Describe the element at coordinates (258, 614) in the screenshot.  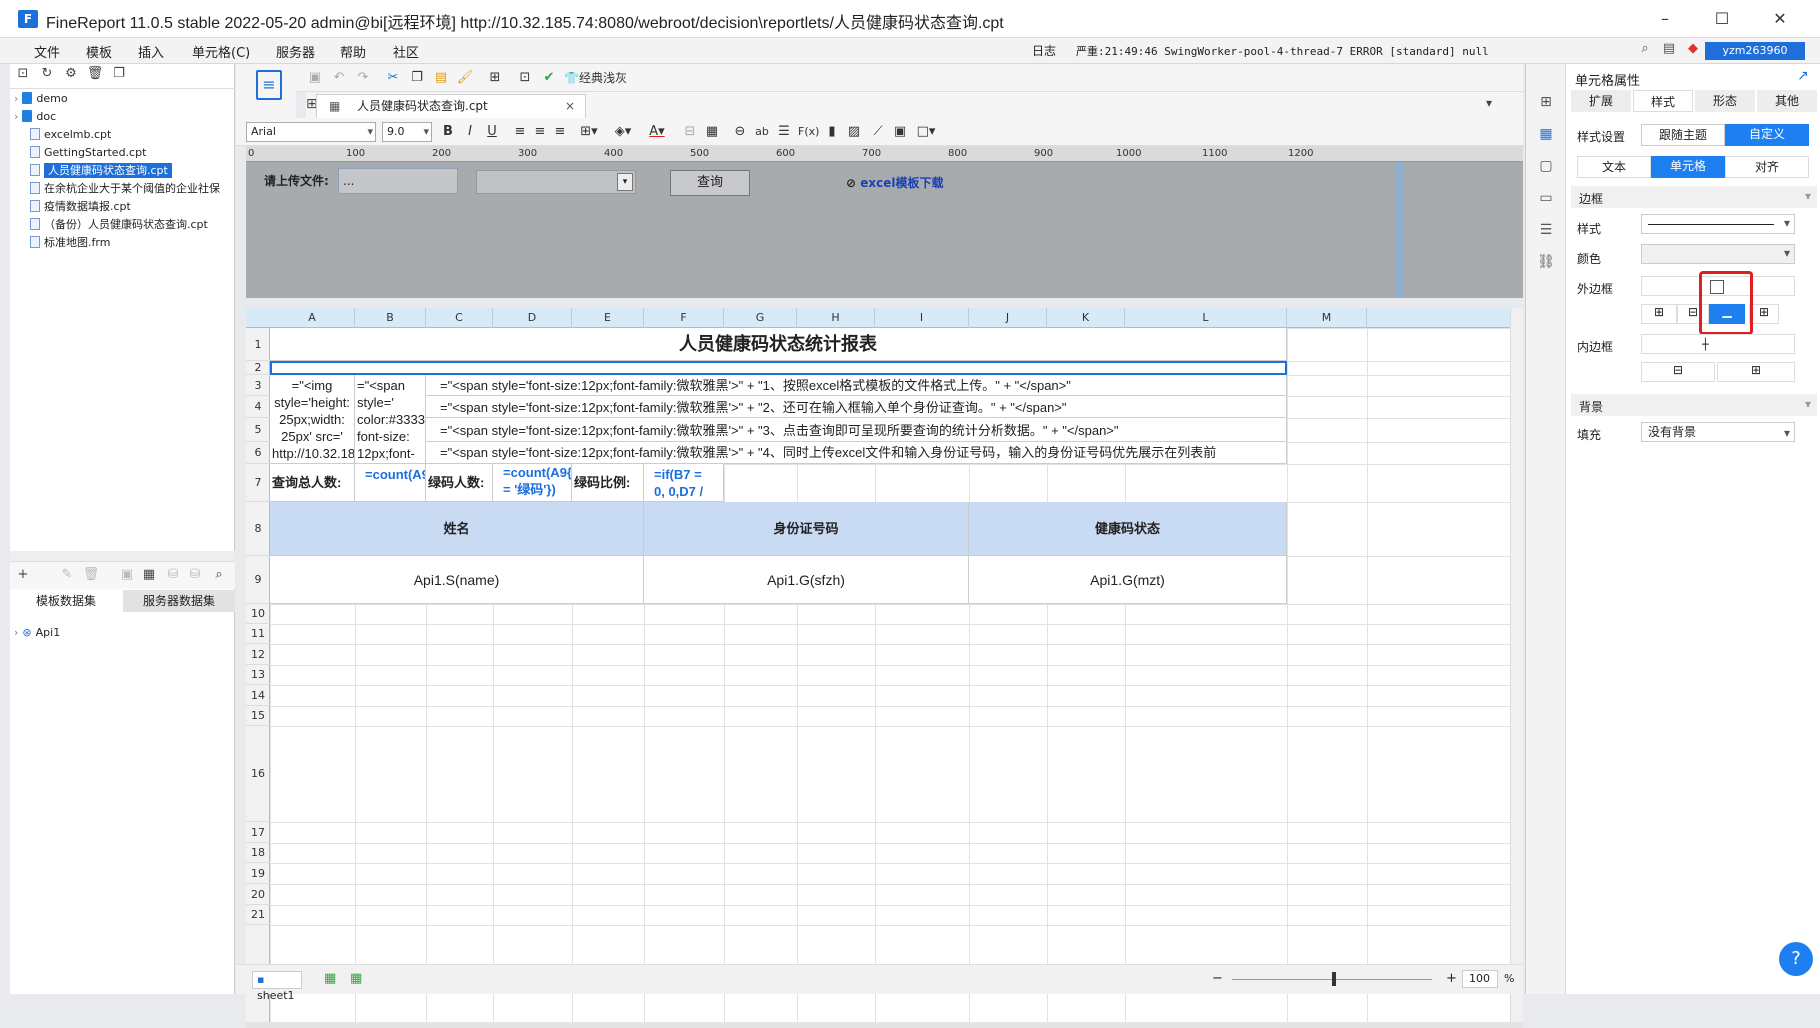
I see `row-header-cell: 10` at that location.